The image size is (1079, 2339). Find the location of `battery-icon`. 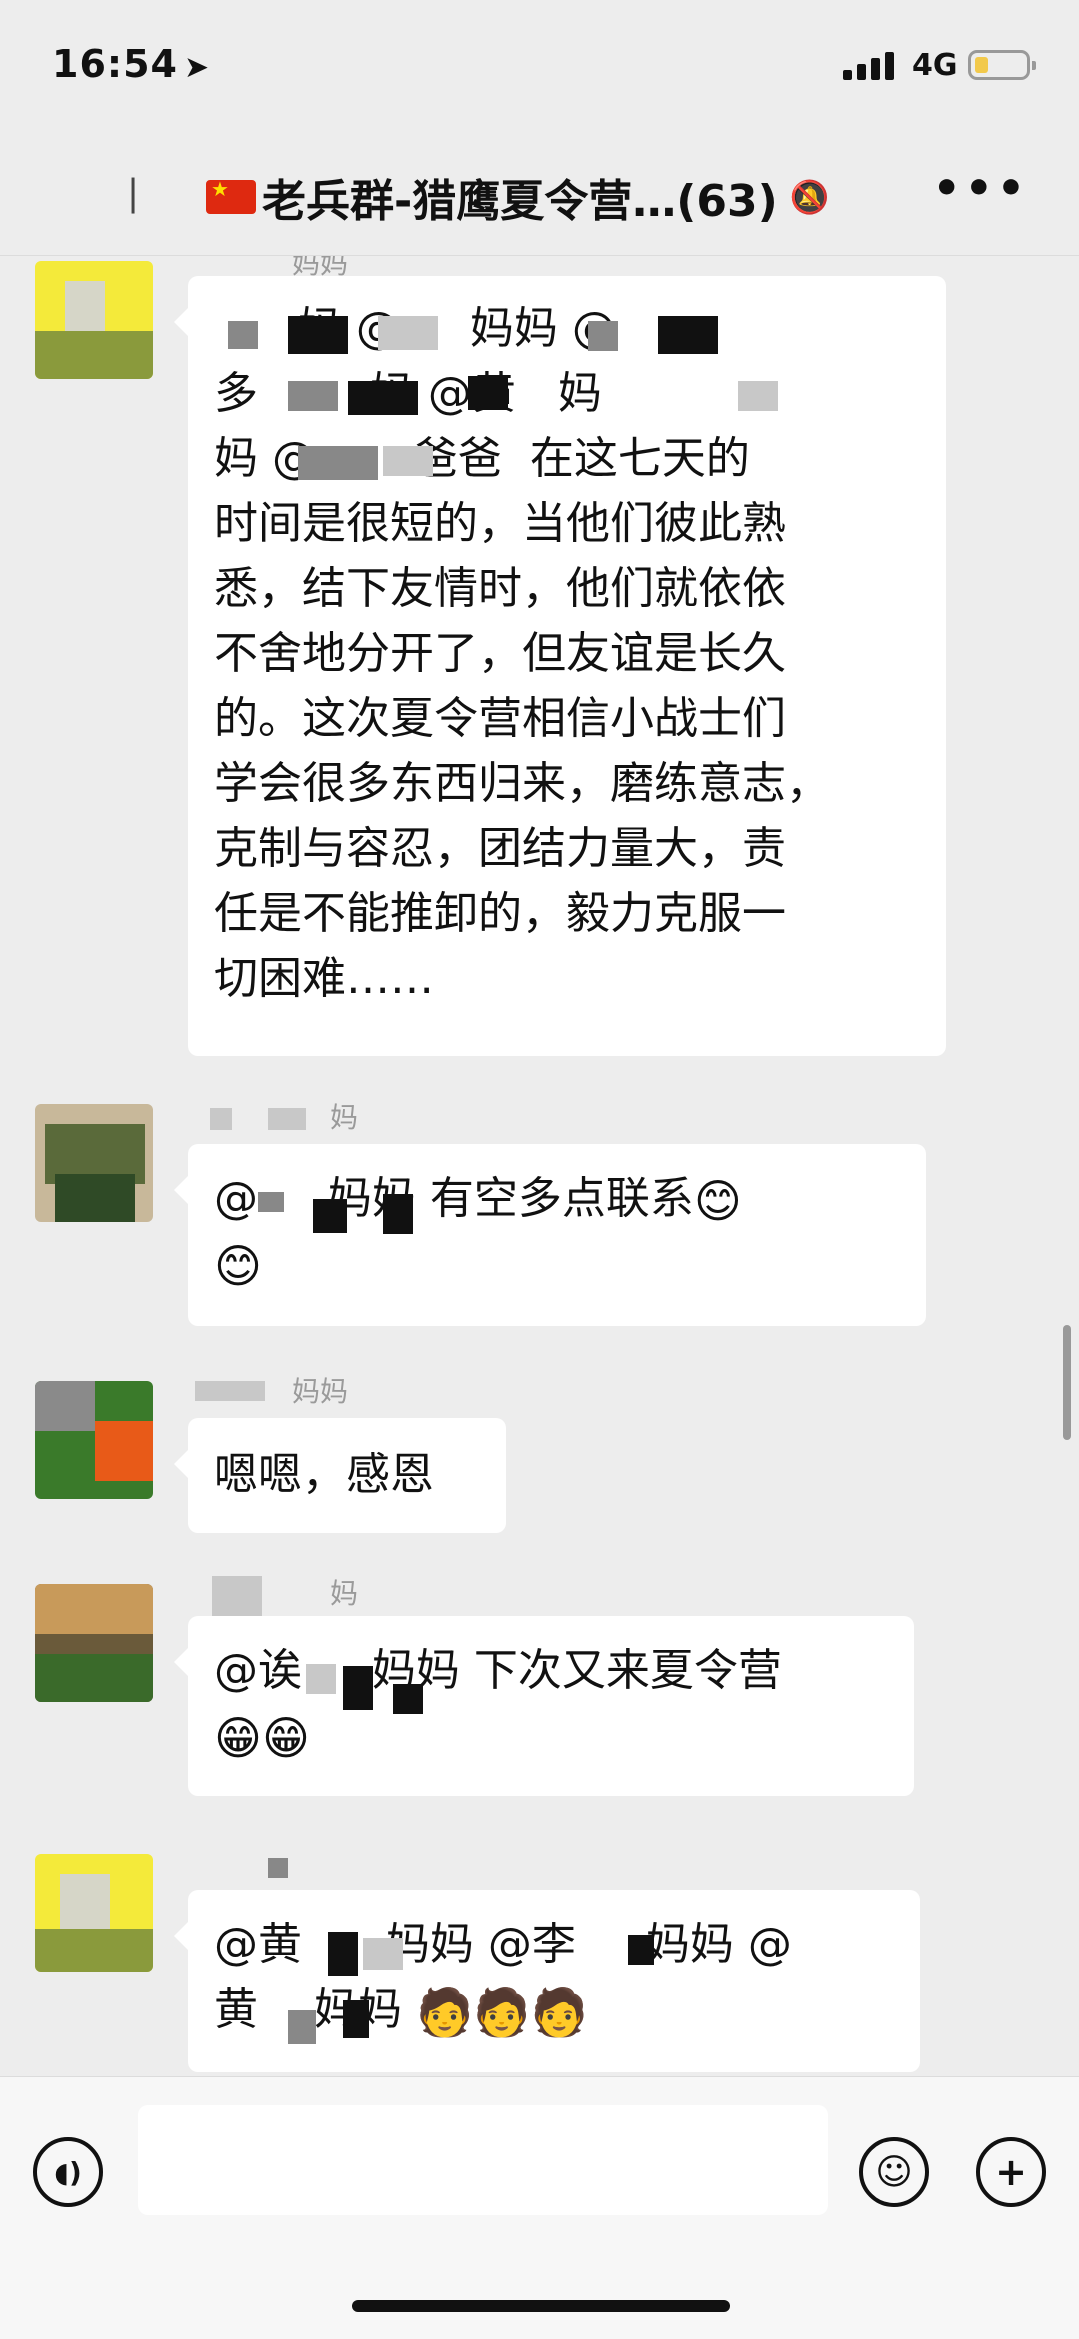

battery-icon is located at coordinates (1002, 65).